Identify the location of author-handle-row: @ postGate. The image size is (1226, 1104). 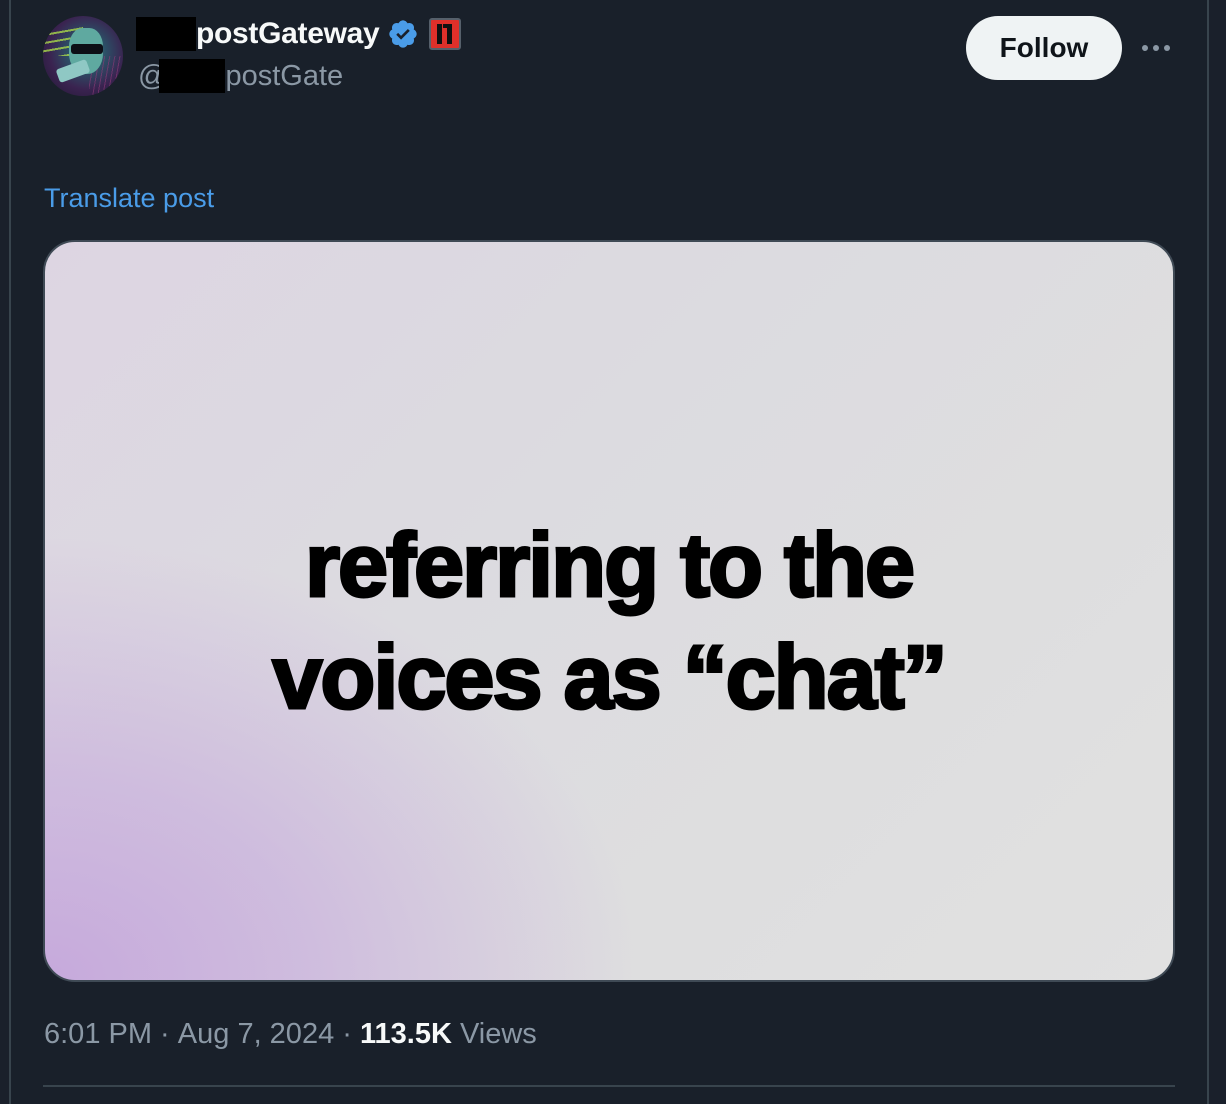
(240, 76).